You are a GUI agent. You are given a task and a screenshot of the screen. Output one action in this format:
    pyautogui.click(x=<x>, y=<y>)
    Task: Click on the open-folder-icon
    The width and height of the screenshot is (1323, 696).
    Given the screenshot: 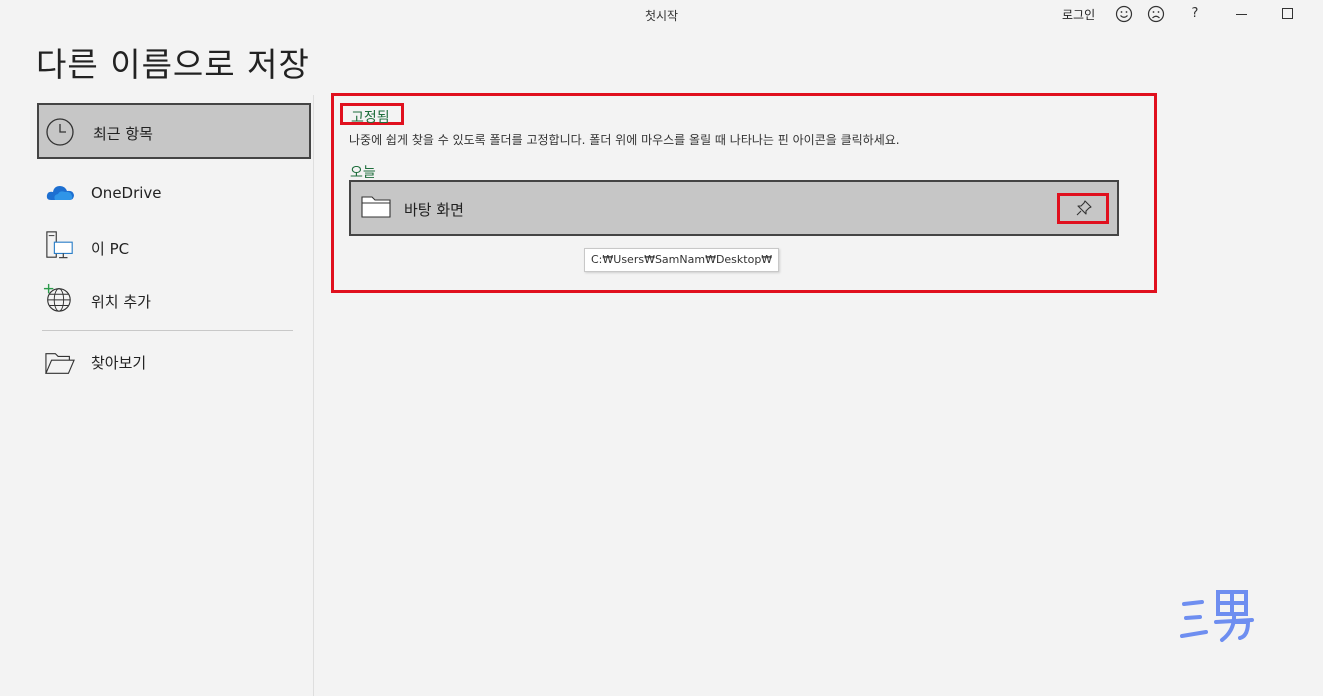 What is the action you would take?
    pyautogui.click(x=60, y=363)
    